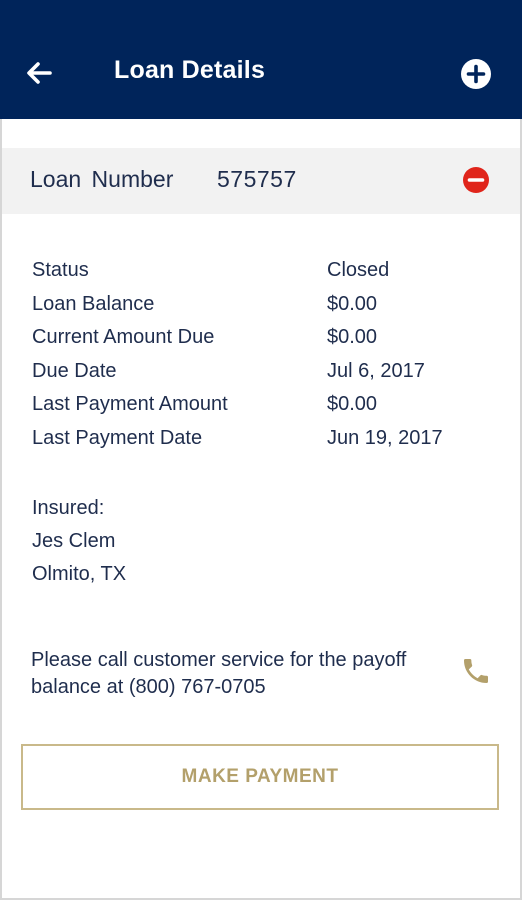 The width and height of the screenshot is (522, 900). Describe the element at coordinates (376, 370) in the screenshot. I see `detail-value: Jul 6, 2017` at that location.